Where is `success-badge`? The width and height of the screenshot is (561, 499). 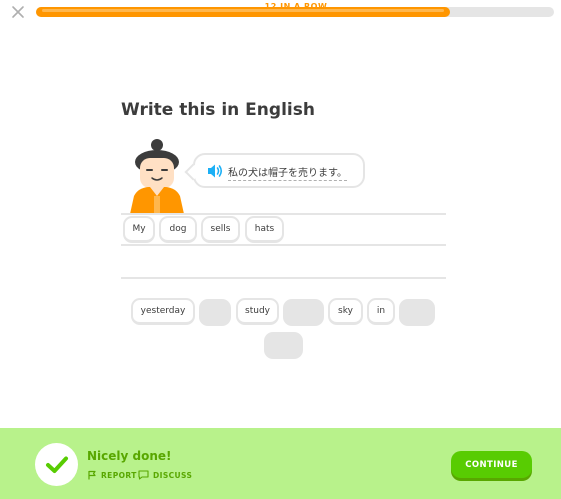 success-badge is located at coordinates (56, 464).